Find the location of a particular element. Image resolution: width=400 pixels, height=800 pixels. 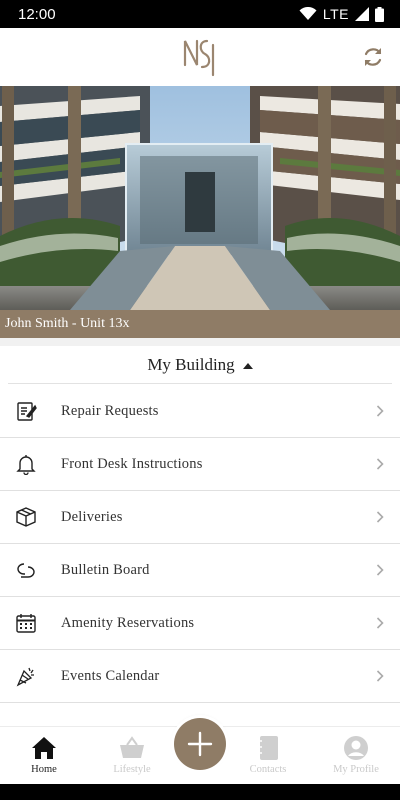

home-icon is located at coordinates (44, 748).